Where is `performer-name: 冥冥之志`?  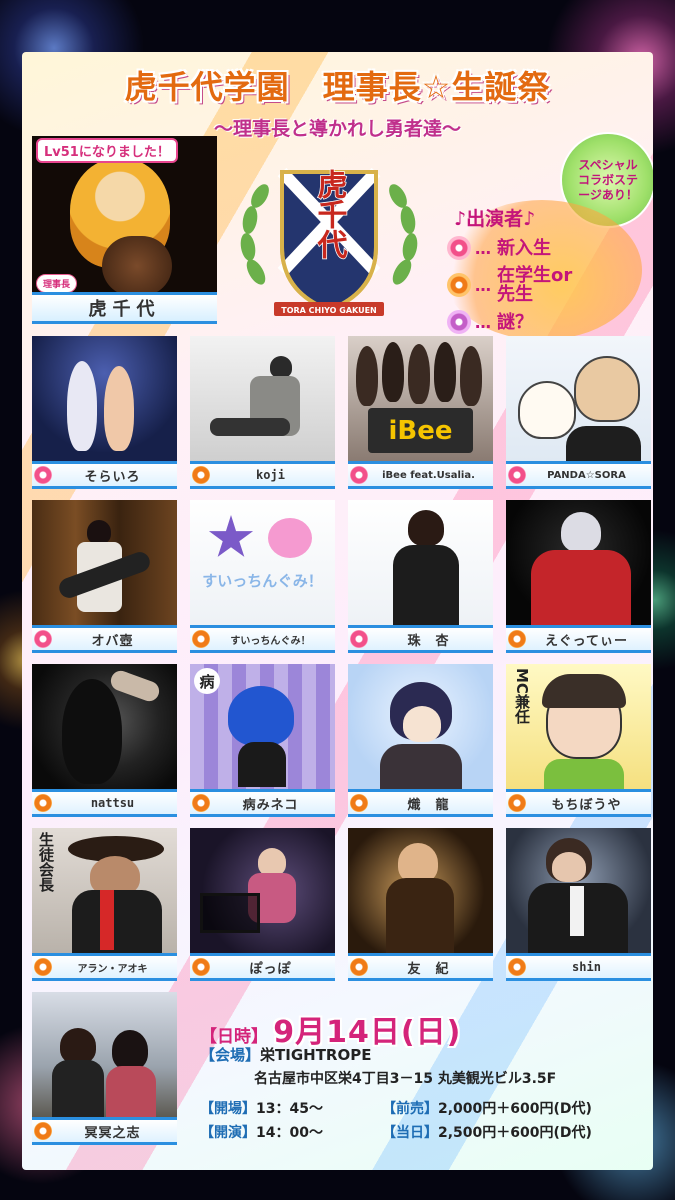 performer-name: 冥冥之志 is located at coordinates (112, 1133).